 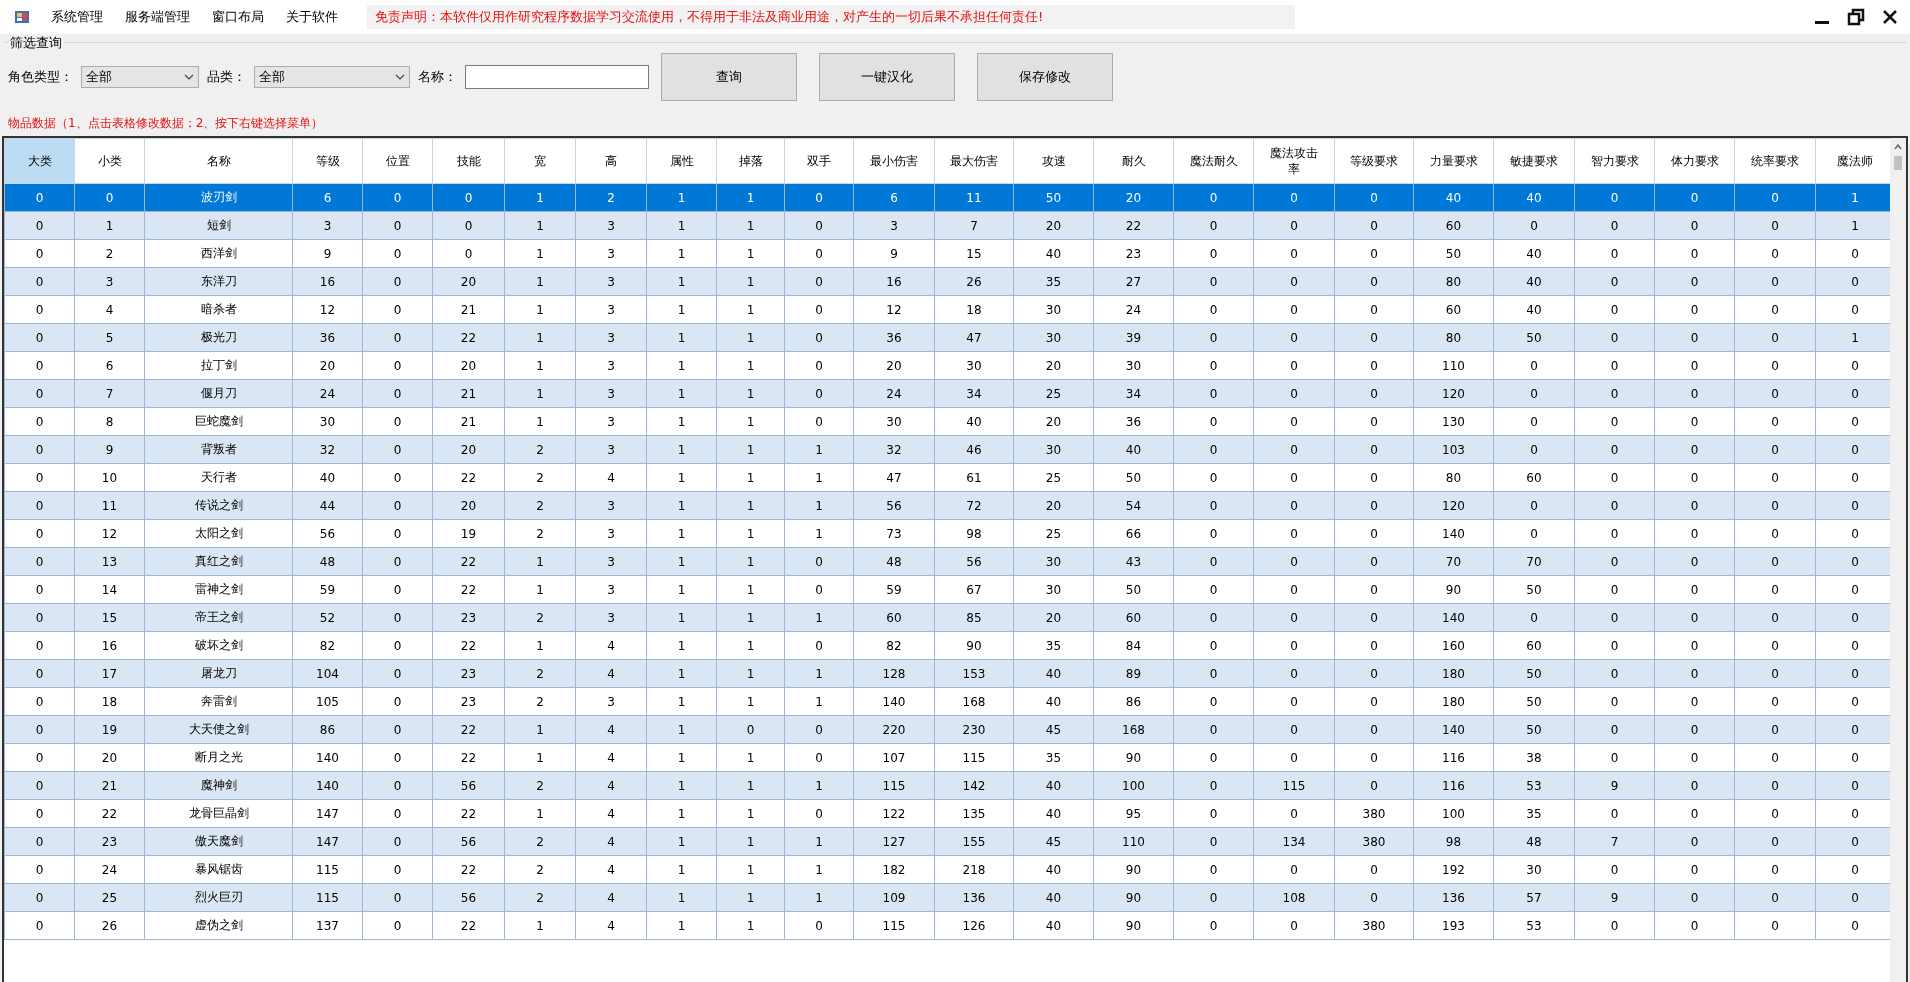 What do you see at coordinates (947, 561) in the screenshot?
I see `table-row: 0 13 真红之剑 48 0 22 1 3 1 1 0 48 56 30 43 0 0 0 70 70 0 0 0 0` at bounding box center [947, 561].